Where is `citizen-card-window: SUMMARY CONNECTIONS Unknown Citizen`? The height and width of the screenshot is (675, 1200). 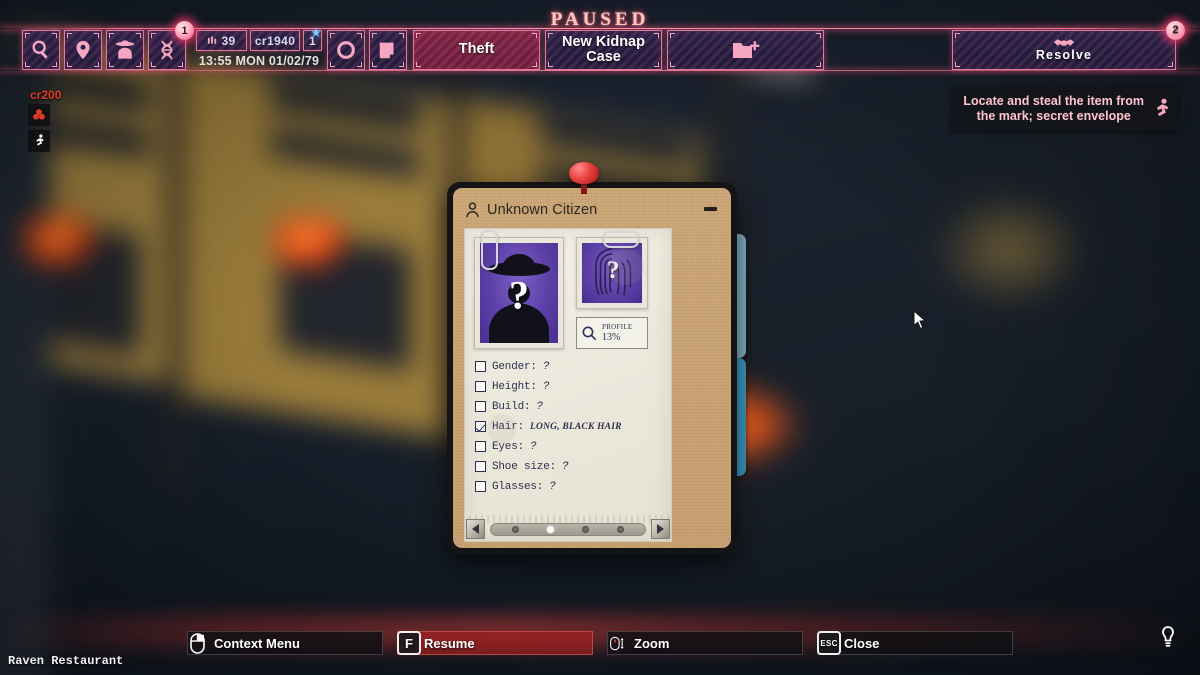
citizen-card-window: SUMMARY CONNECTIONS Unknown Citizen is located at coordinates (596, 358).